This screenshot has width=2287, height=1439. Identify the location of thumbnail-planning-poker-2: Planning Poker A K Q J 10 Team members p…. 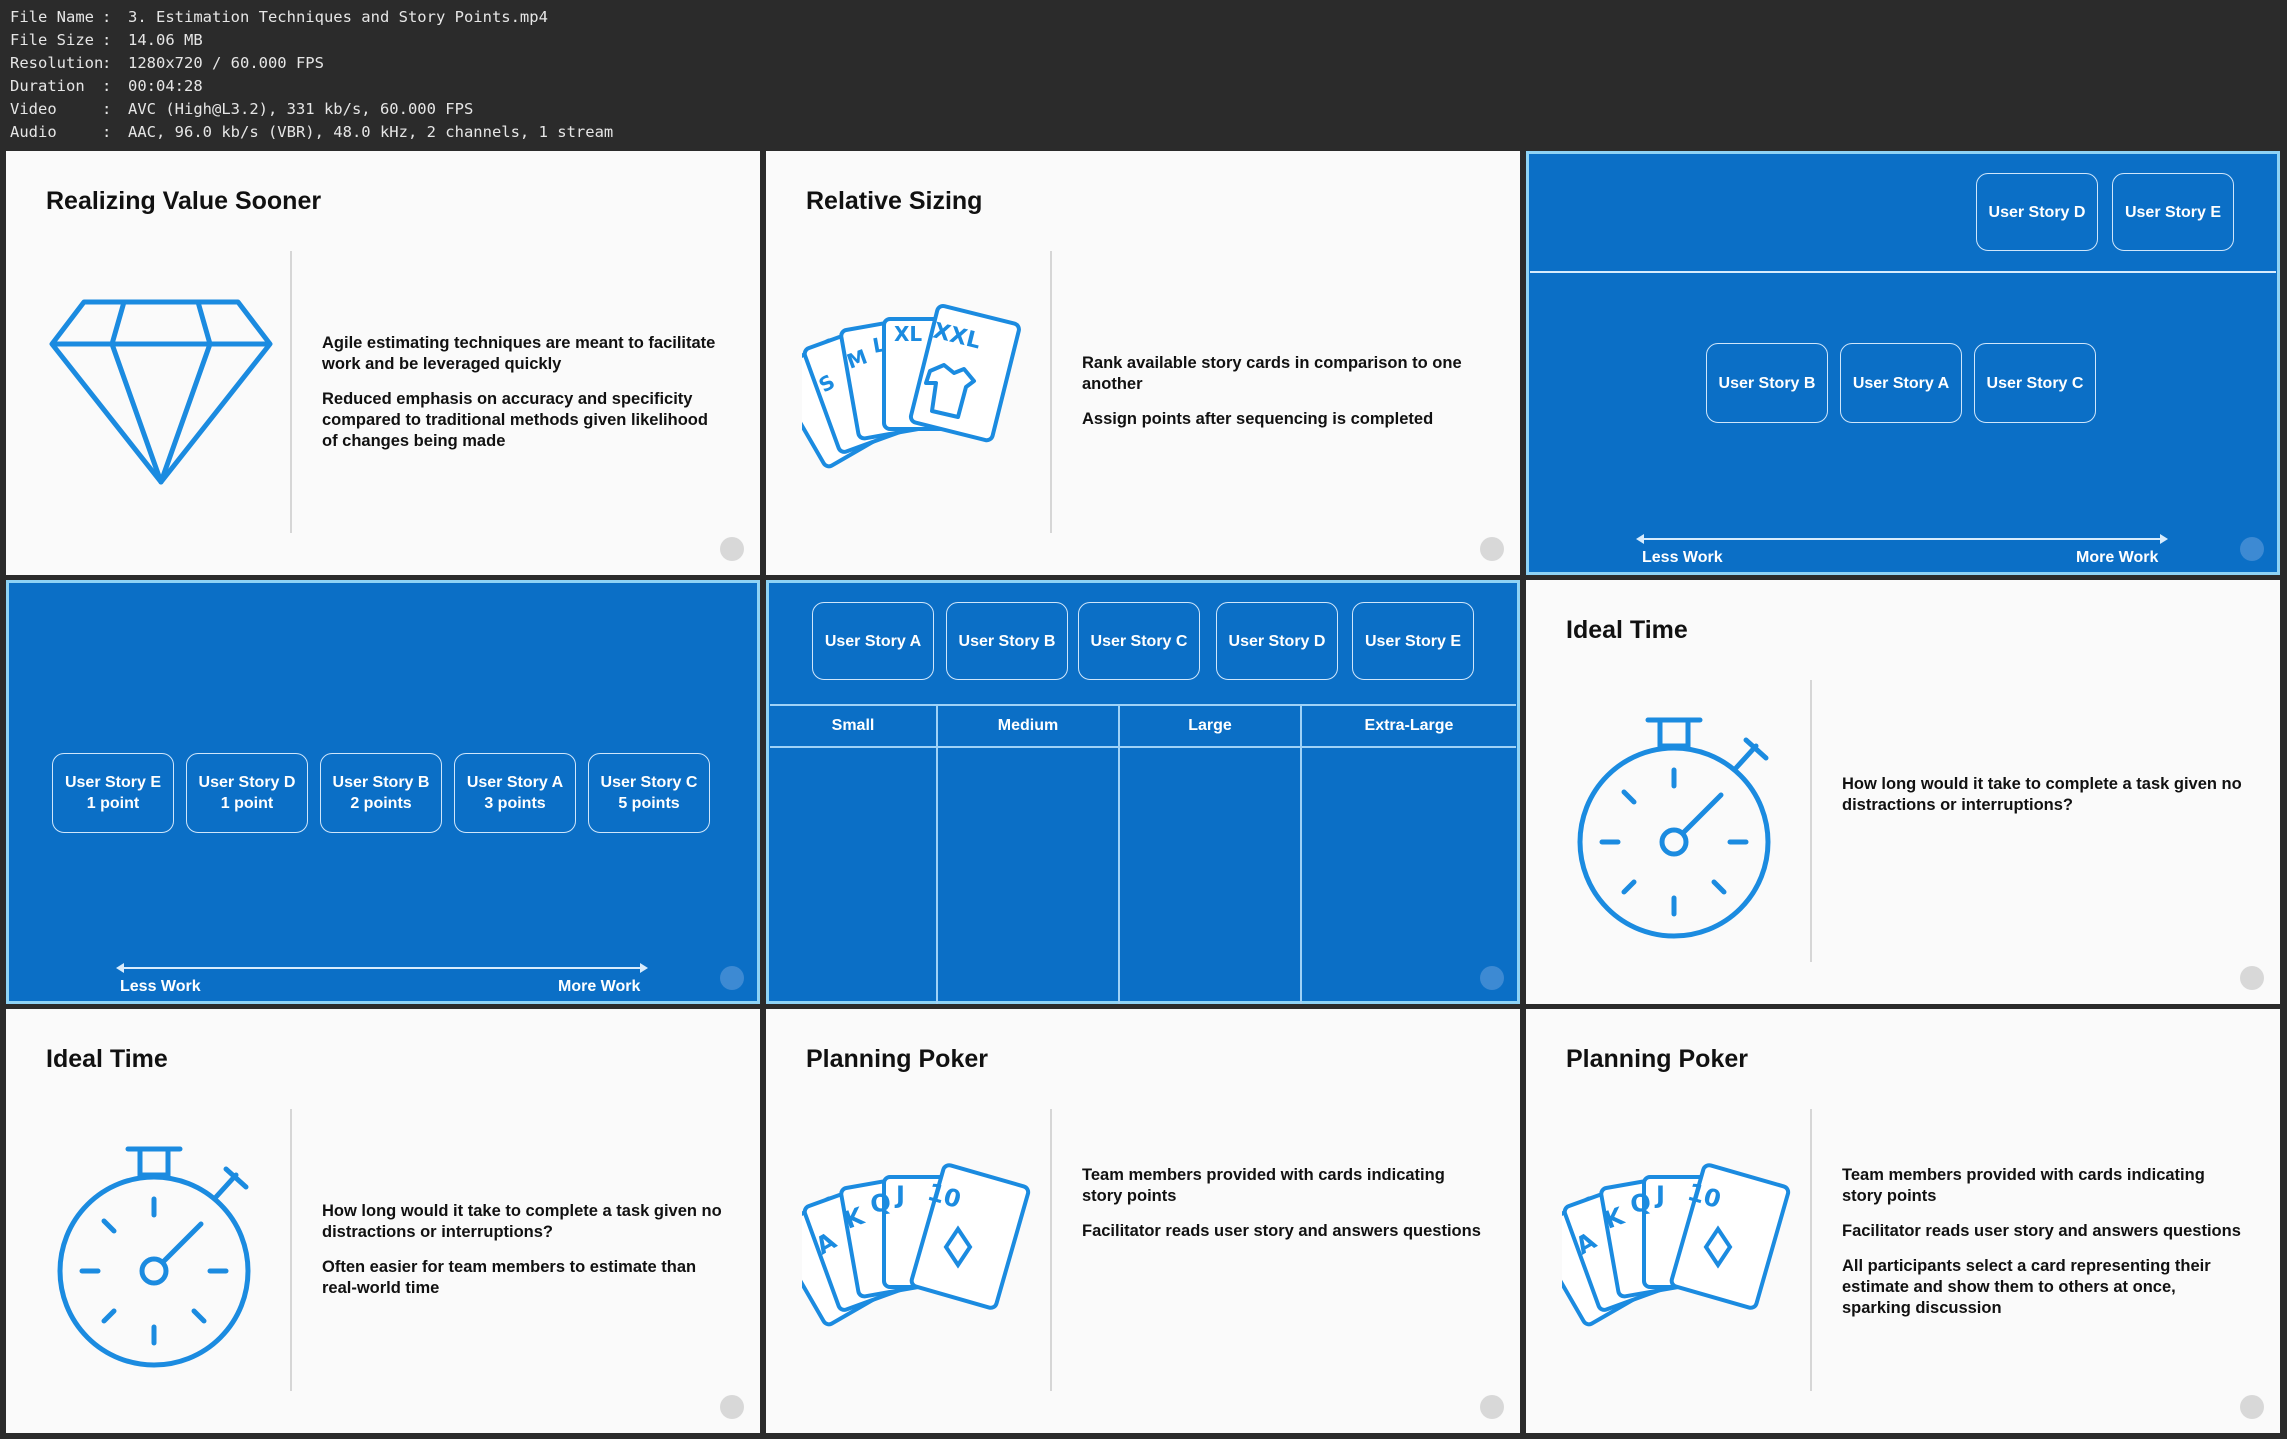
(1903, 1221).